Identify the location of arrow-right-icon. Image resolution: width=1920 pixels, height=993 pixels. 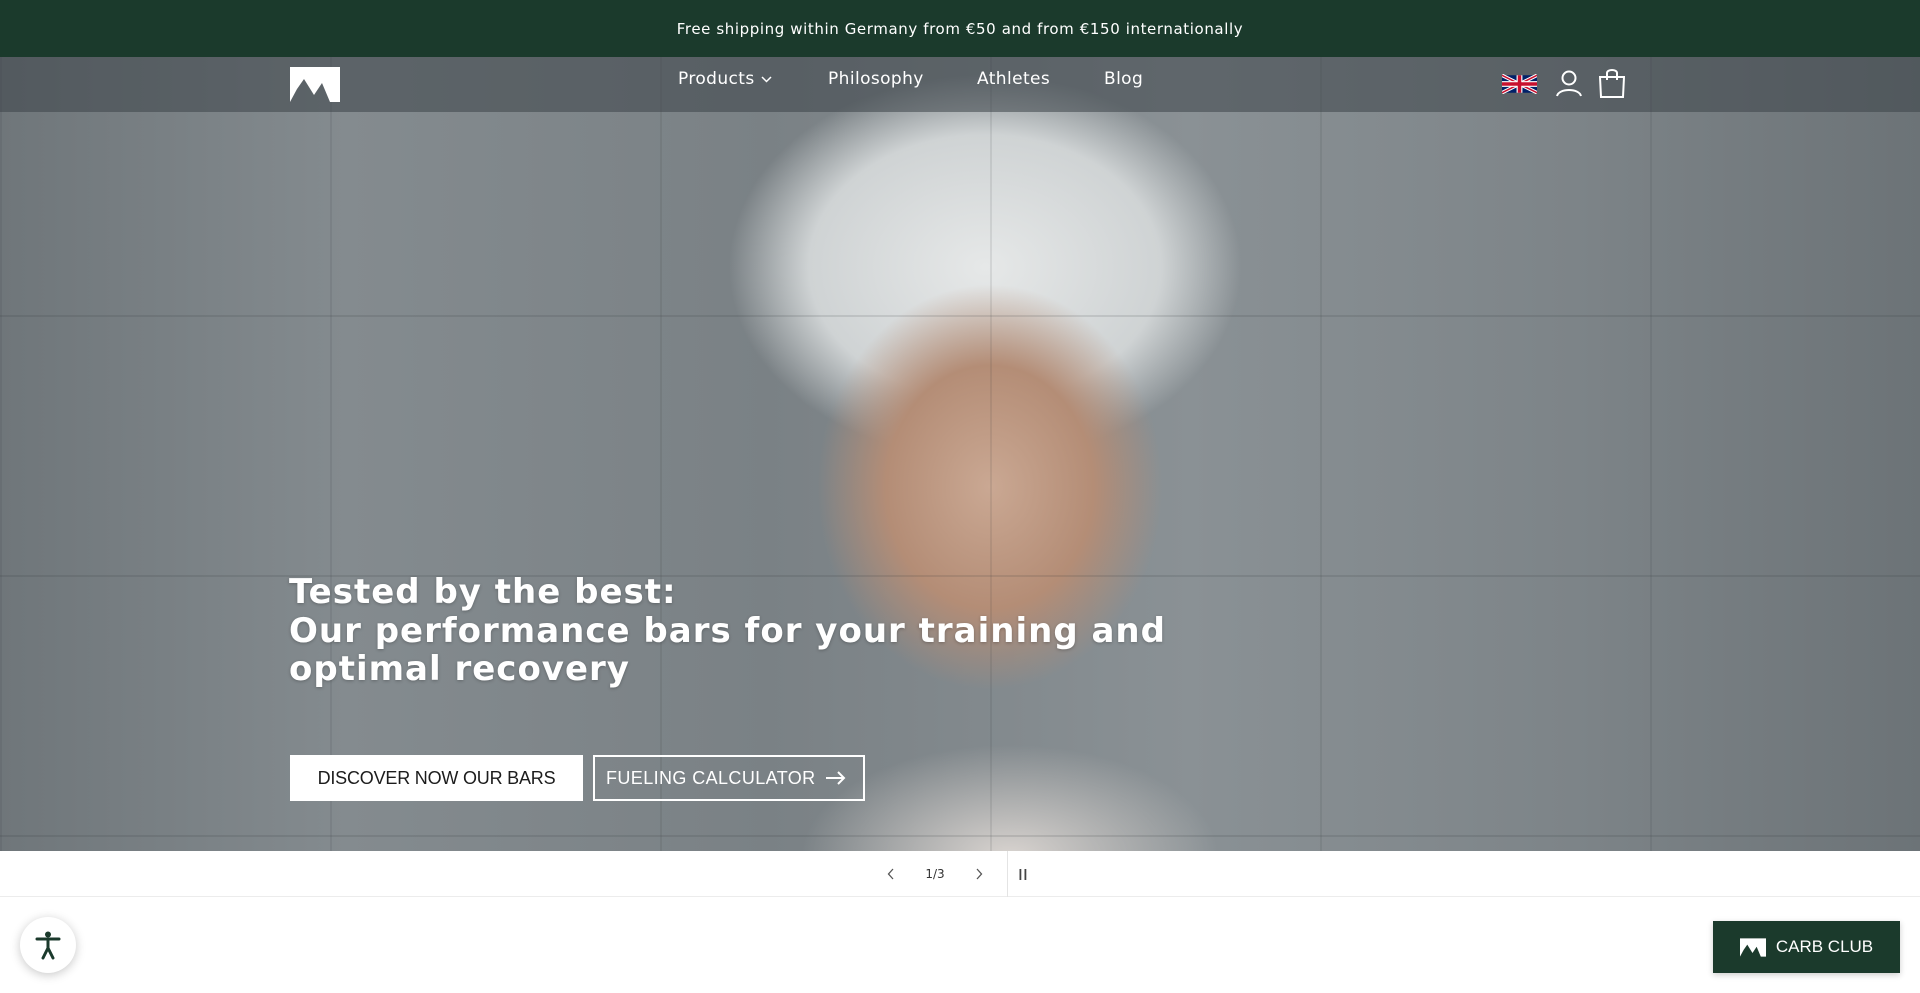
(835, 778).